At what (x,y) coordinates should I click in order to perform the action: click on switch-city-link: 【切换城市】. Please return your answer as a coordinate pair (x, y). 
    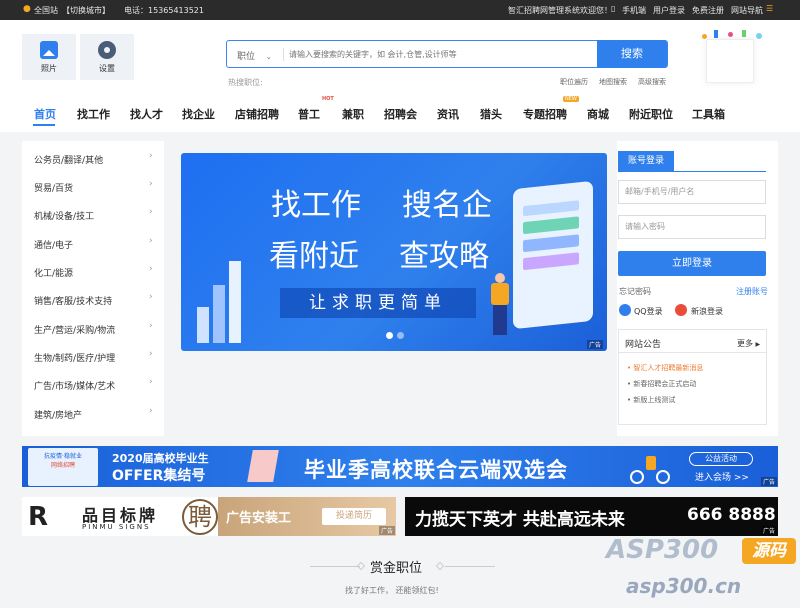
    Looking at the image, I should click on (86, 10).